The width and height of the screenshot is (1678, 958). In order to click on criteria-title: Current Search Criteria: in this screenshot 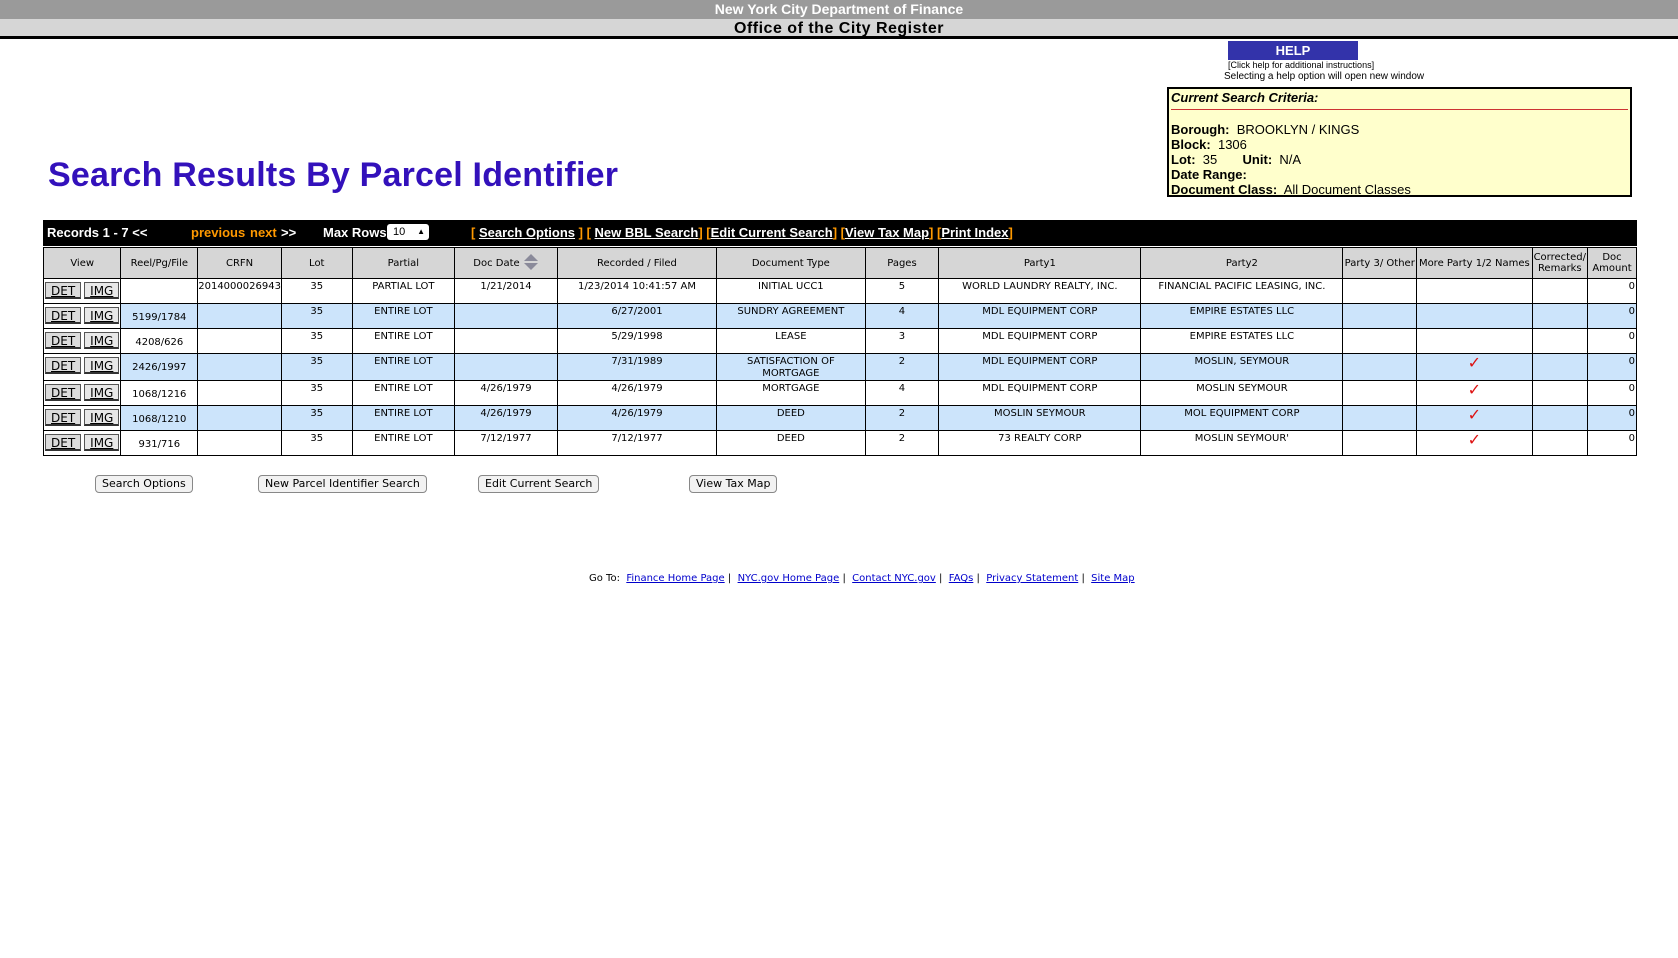, I will do `click(1399, 100)`.